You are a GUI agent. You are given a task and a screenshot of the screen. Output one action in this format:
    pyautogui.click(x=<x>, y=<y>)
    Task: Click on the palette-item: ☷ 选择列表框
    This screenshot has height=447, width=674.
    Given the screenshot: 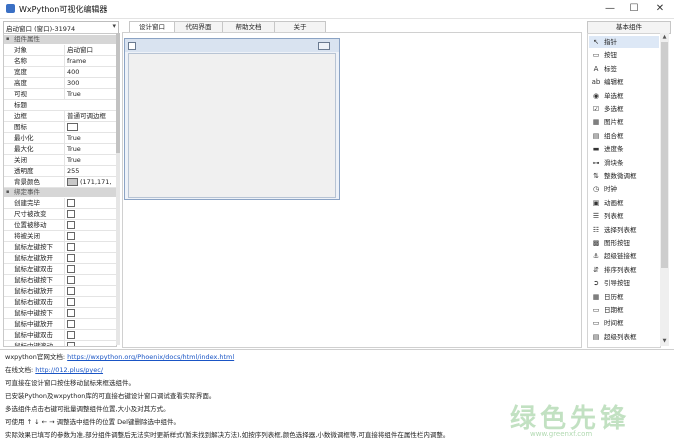 What is the action you would take?
    pyautogui.click(x=624, y=230)
    